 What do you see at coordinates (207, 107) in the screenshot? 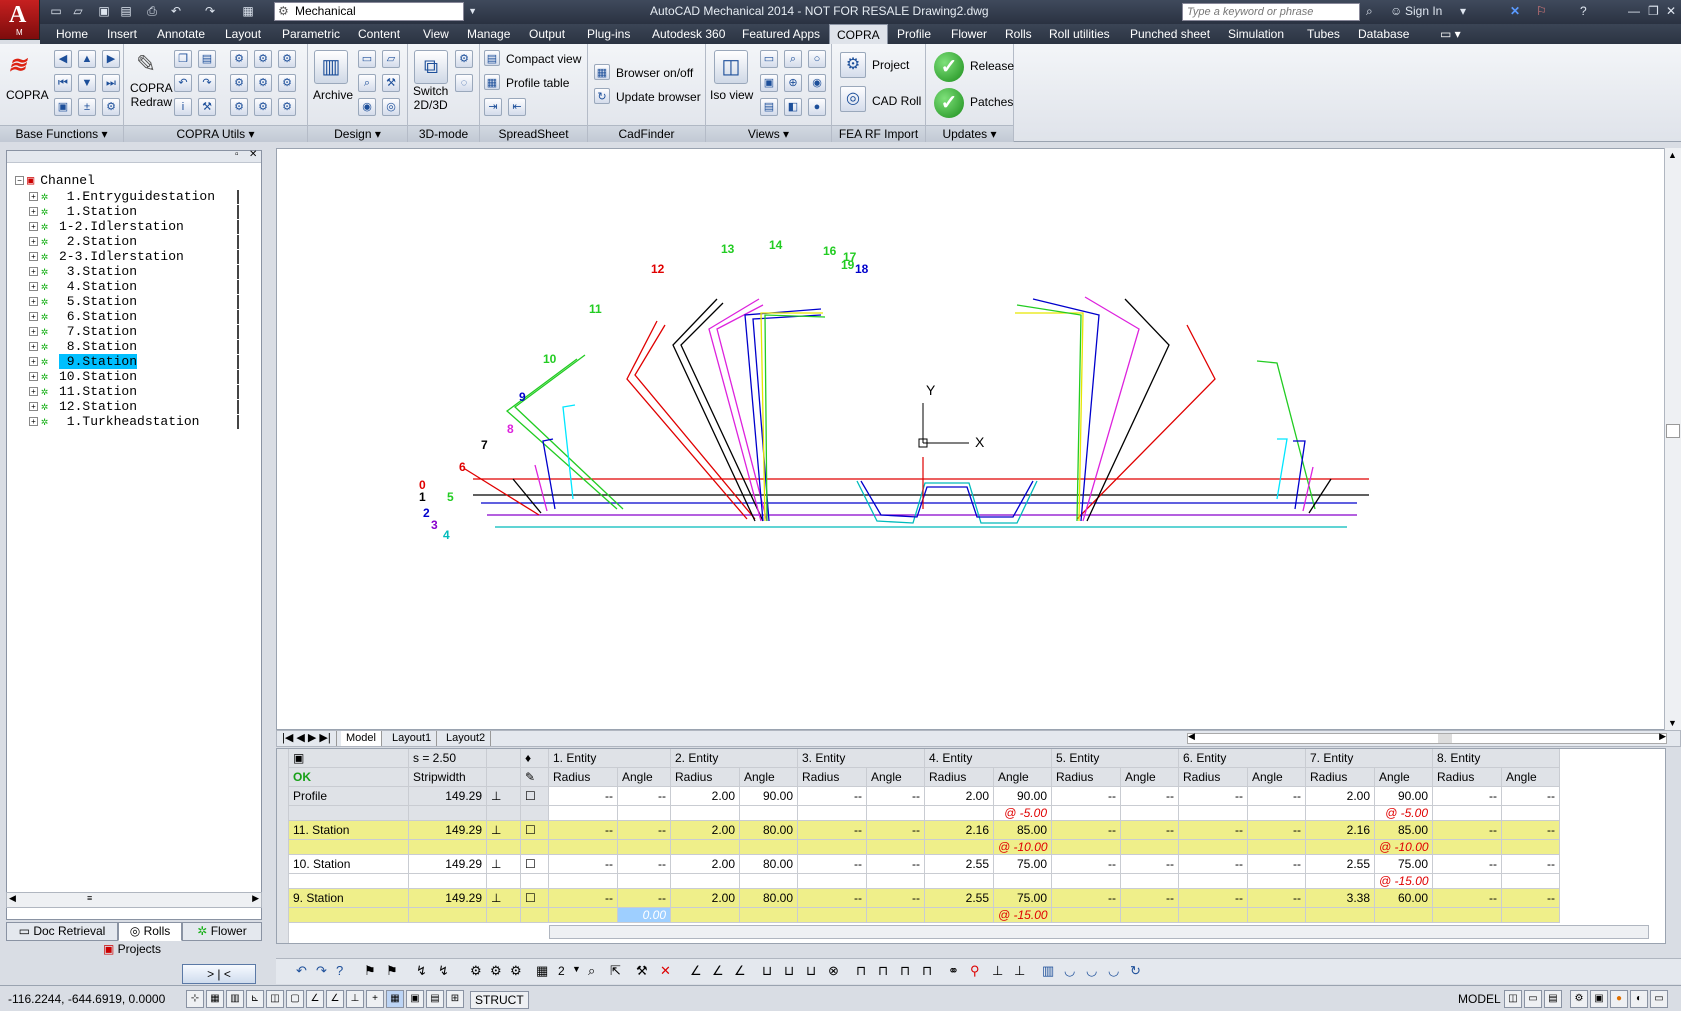
I see `tool-icon: ⚒` at bounding box center [207, 107].